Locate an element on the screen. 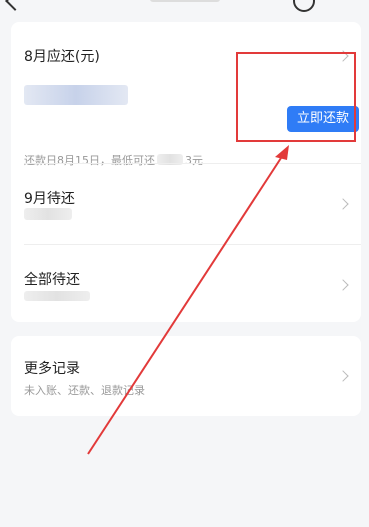 The height and width of the screenshot is (527, 369). more-records-title: 更多记录 is located at coordinates (52, 369).